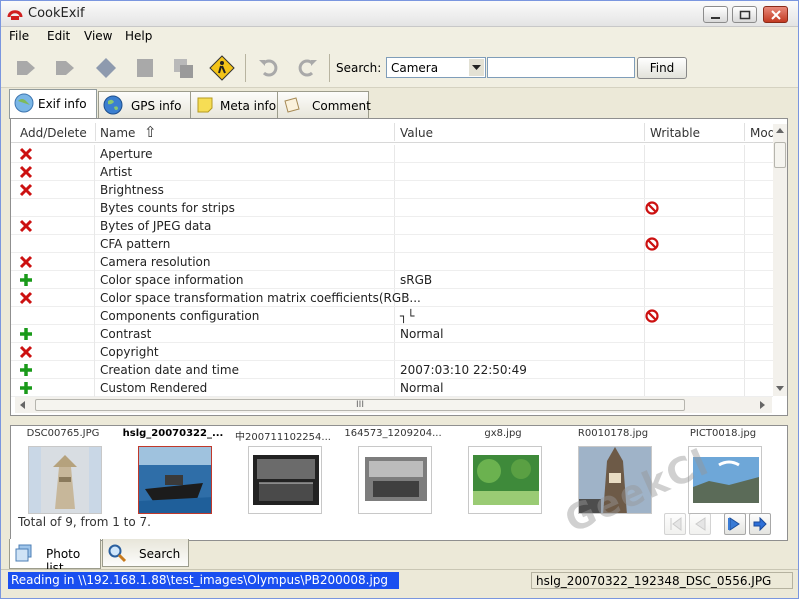  I want to click on minimize-button, so click(715, 14).